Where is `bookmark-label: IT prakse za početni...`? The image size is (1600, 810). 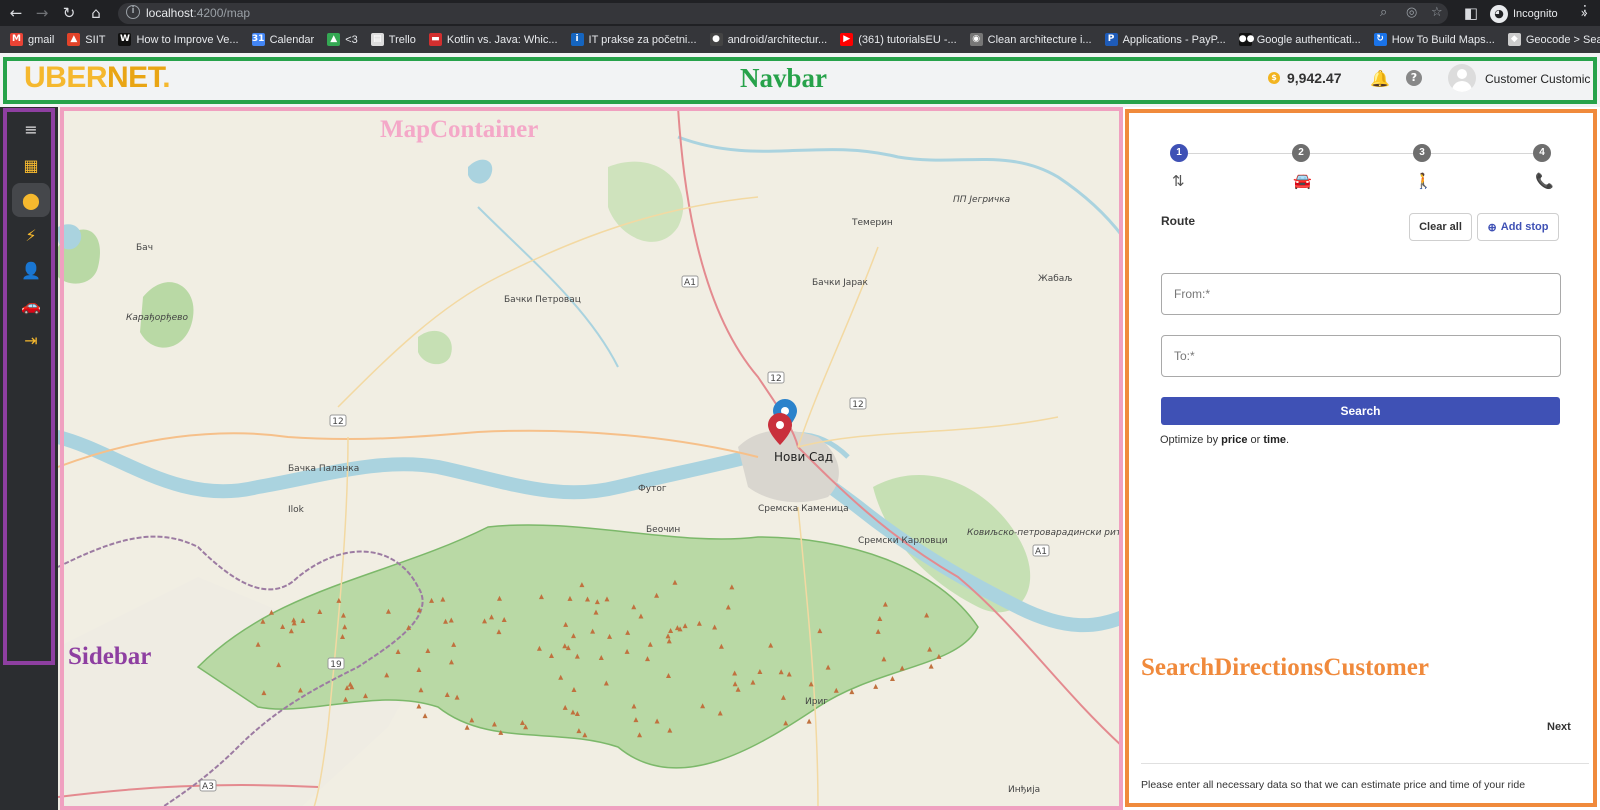 bookmark-label: IT prakse za početni... is located at coordinates (642, 39).